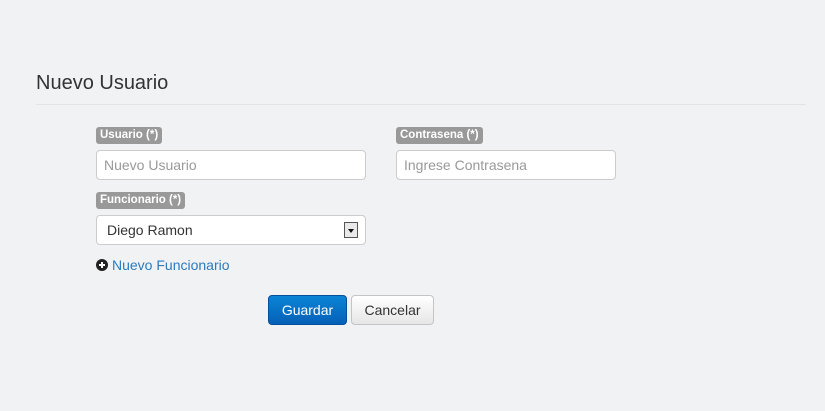 The width and height of the screenshot is (825, 411). Describe the element at coordinates (102, 265) in the screenshot. I see `plus-circle-icon` at that location.